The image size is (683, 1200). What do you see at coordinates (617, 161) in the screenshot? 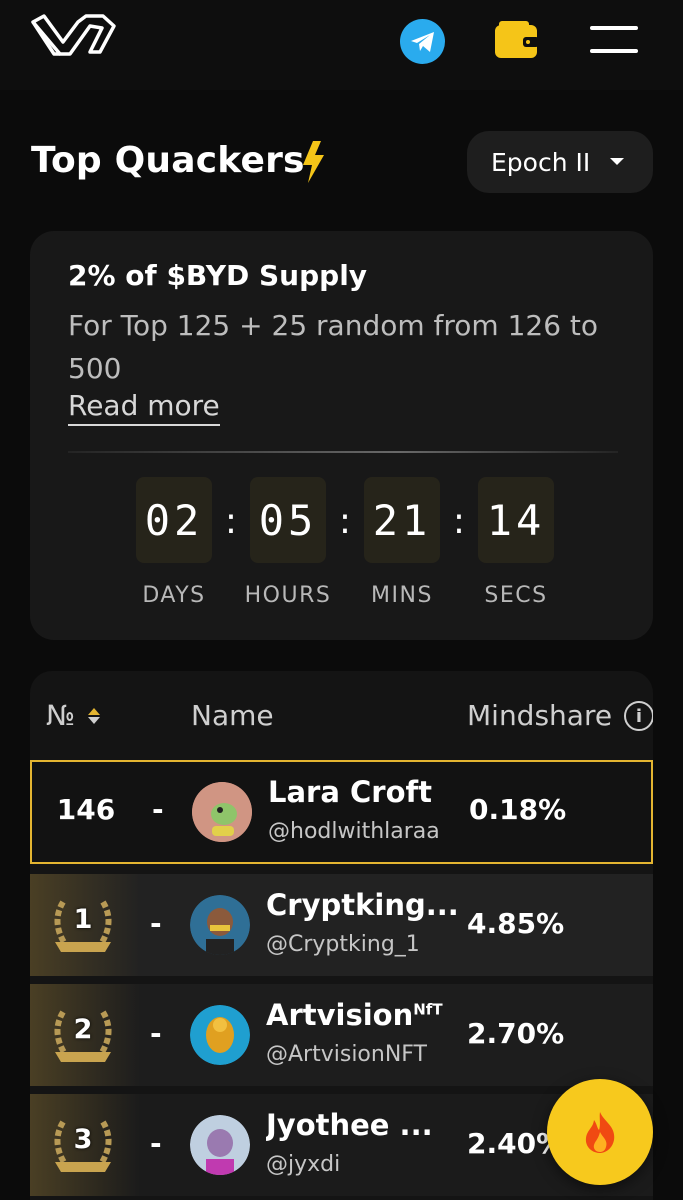
I see `chevron-down-icon` at bounding box center [617, 161].